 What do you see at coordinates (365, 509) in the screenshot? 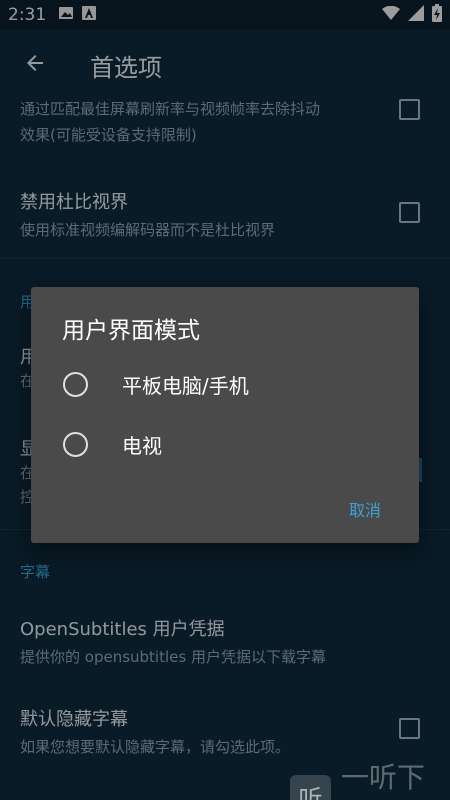
I see `cancel-button: 取消` at bounding box center [365, 509].